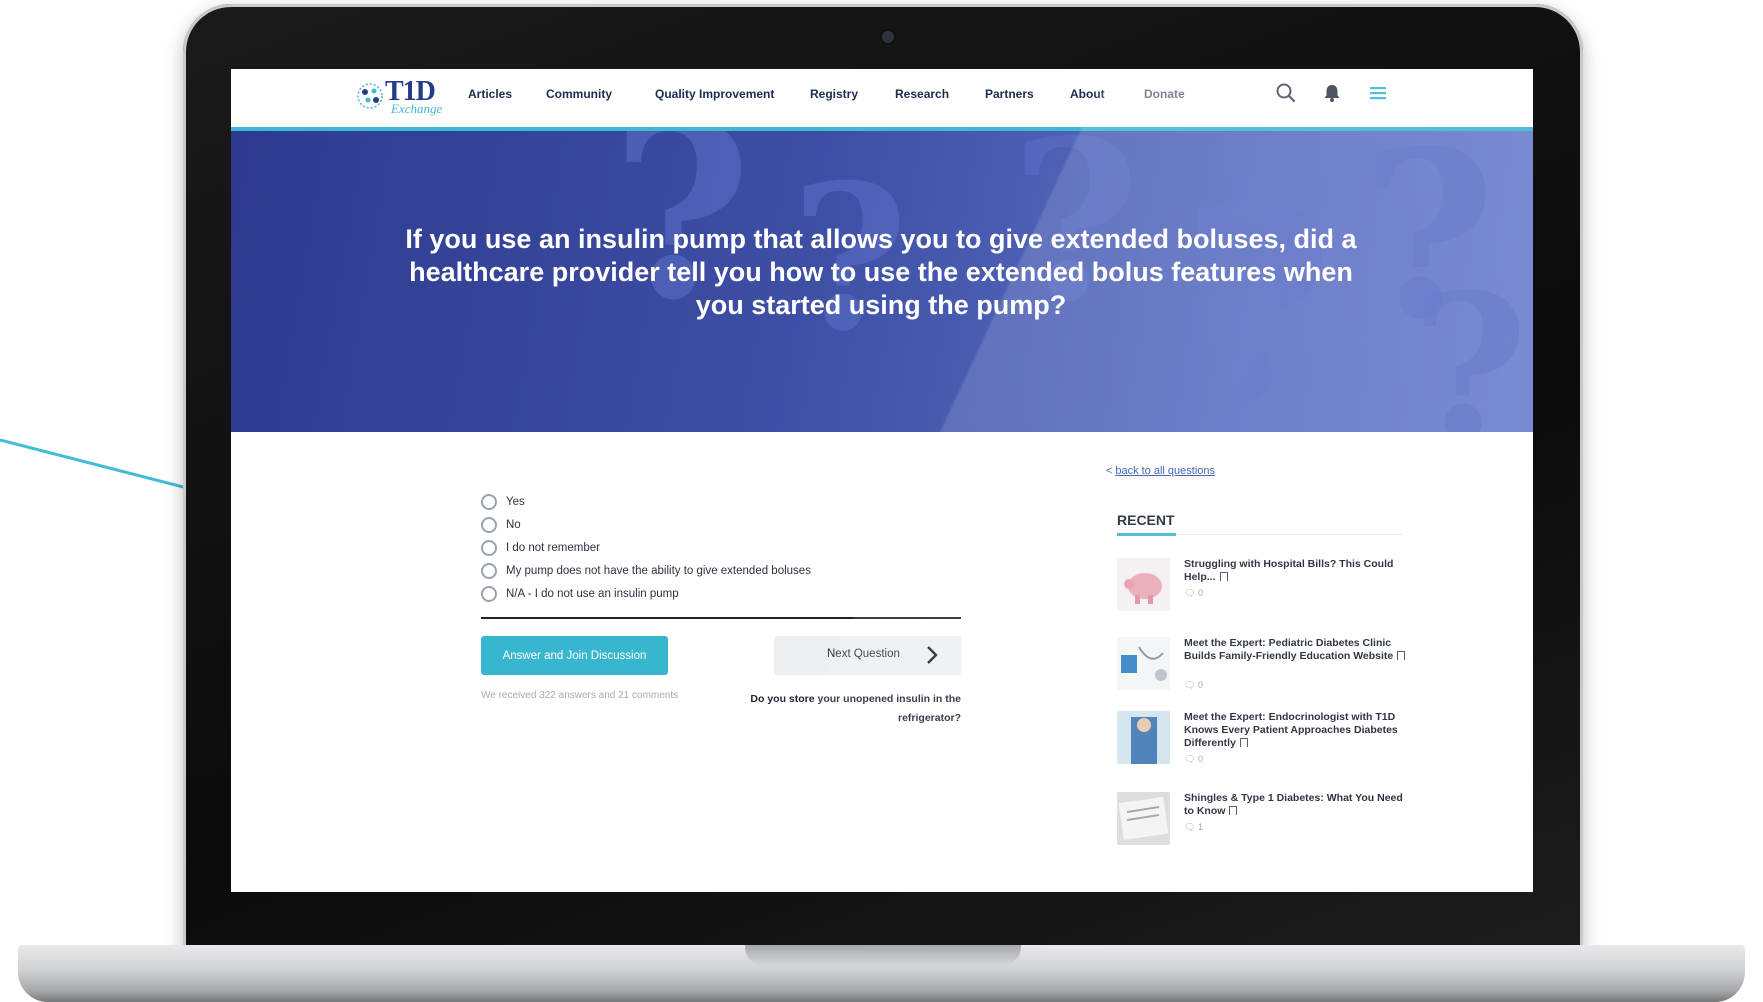 Image resolution: width=1763 pixels, height=1002 pixels. I want to click on nav-community: Community, so click(579, 94).